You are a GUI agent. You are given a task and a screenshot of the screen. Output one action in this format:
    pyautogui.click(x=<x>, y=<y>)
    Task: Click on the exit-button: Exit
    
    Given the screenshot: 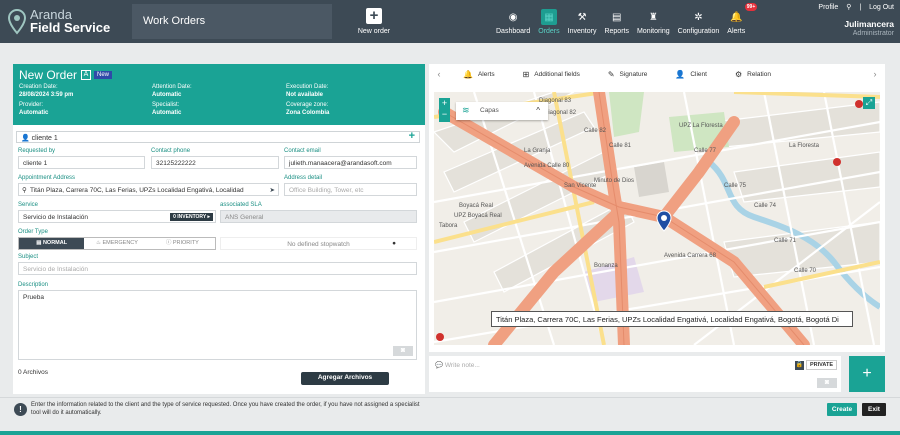 What is the action you would take?
    pyautogui.click(x=874, y=409)
    